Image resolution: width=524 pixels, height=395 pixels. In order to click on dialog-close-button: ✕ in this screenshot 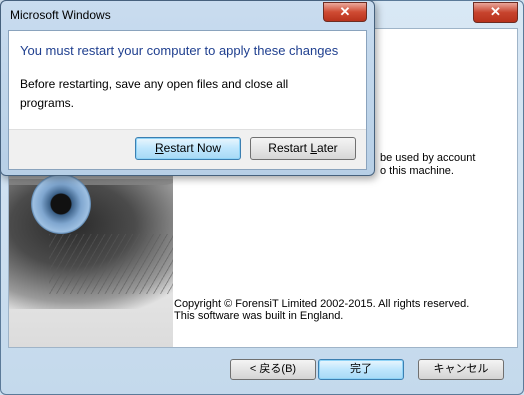, I will do `click(345, 12)`.